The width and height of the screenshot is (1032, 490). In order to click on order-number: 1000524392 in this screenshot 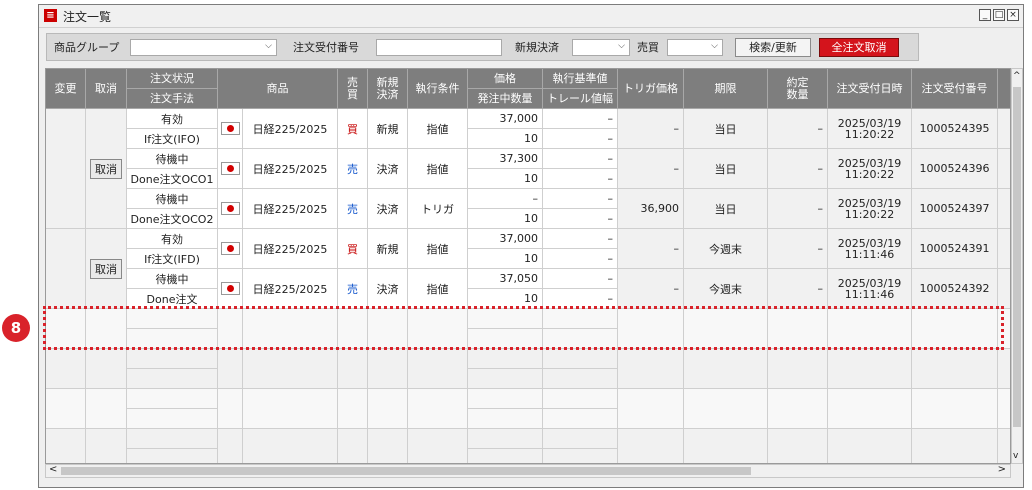, I will do `click(955, 289)`.